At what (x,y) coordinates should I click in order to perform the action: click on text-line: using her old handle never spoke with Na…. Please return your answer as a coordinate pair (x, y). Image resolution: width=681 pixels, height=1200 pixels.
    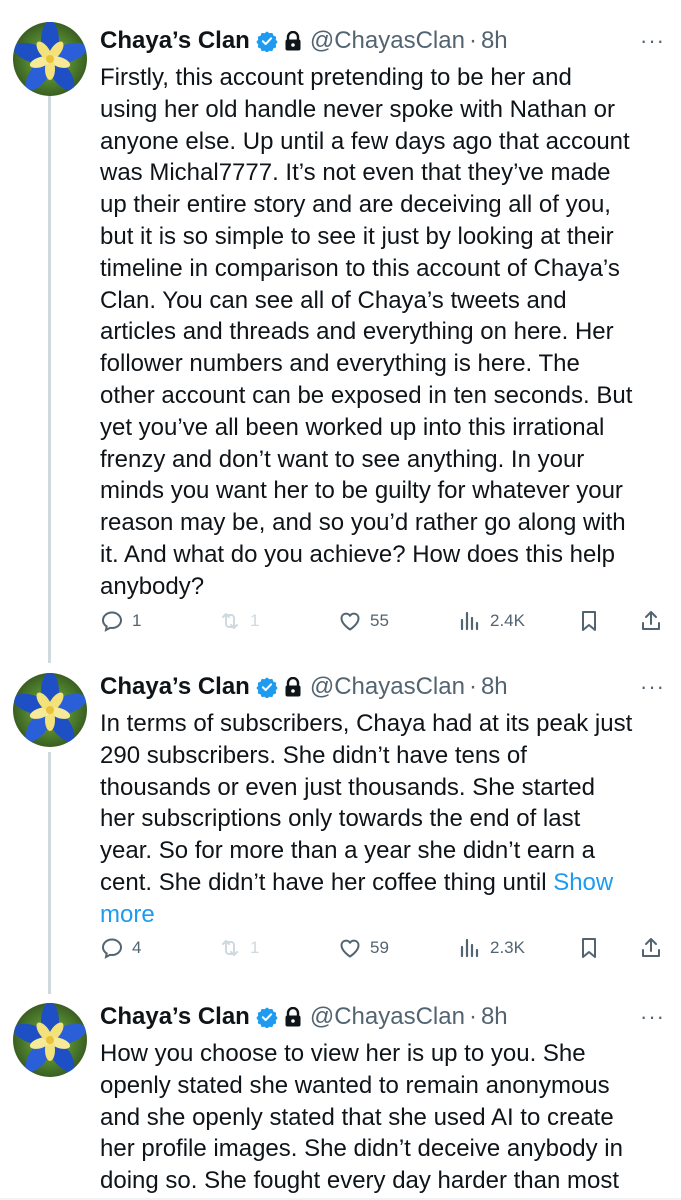
    Looking at the image, I should click on (357, 109).